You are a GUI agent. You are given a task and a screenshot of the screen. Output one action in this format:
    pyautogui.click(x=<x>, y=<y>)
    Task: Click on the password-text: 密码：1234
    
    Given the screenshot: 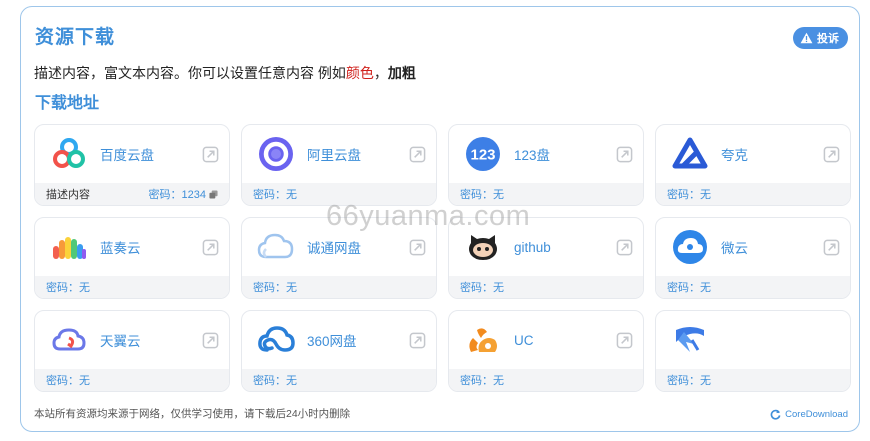 What is the action you would take?
    pyautogui.click(x=177, y=195)
    